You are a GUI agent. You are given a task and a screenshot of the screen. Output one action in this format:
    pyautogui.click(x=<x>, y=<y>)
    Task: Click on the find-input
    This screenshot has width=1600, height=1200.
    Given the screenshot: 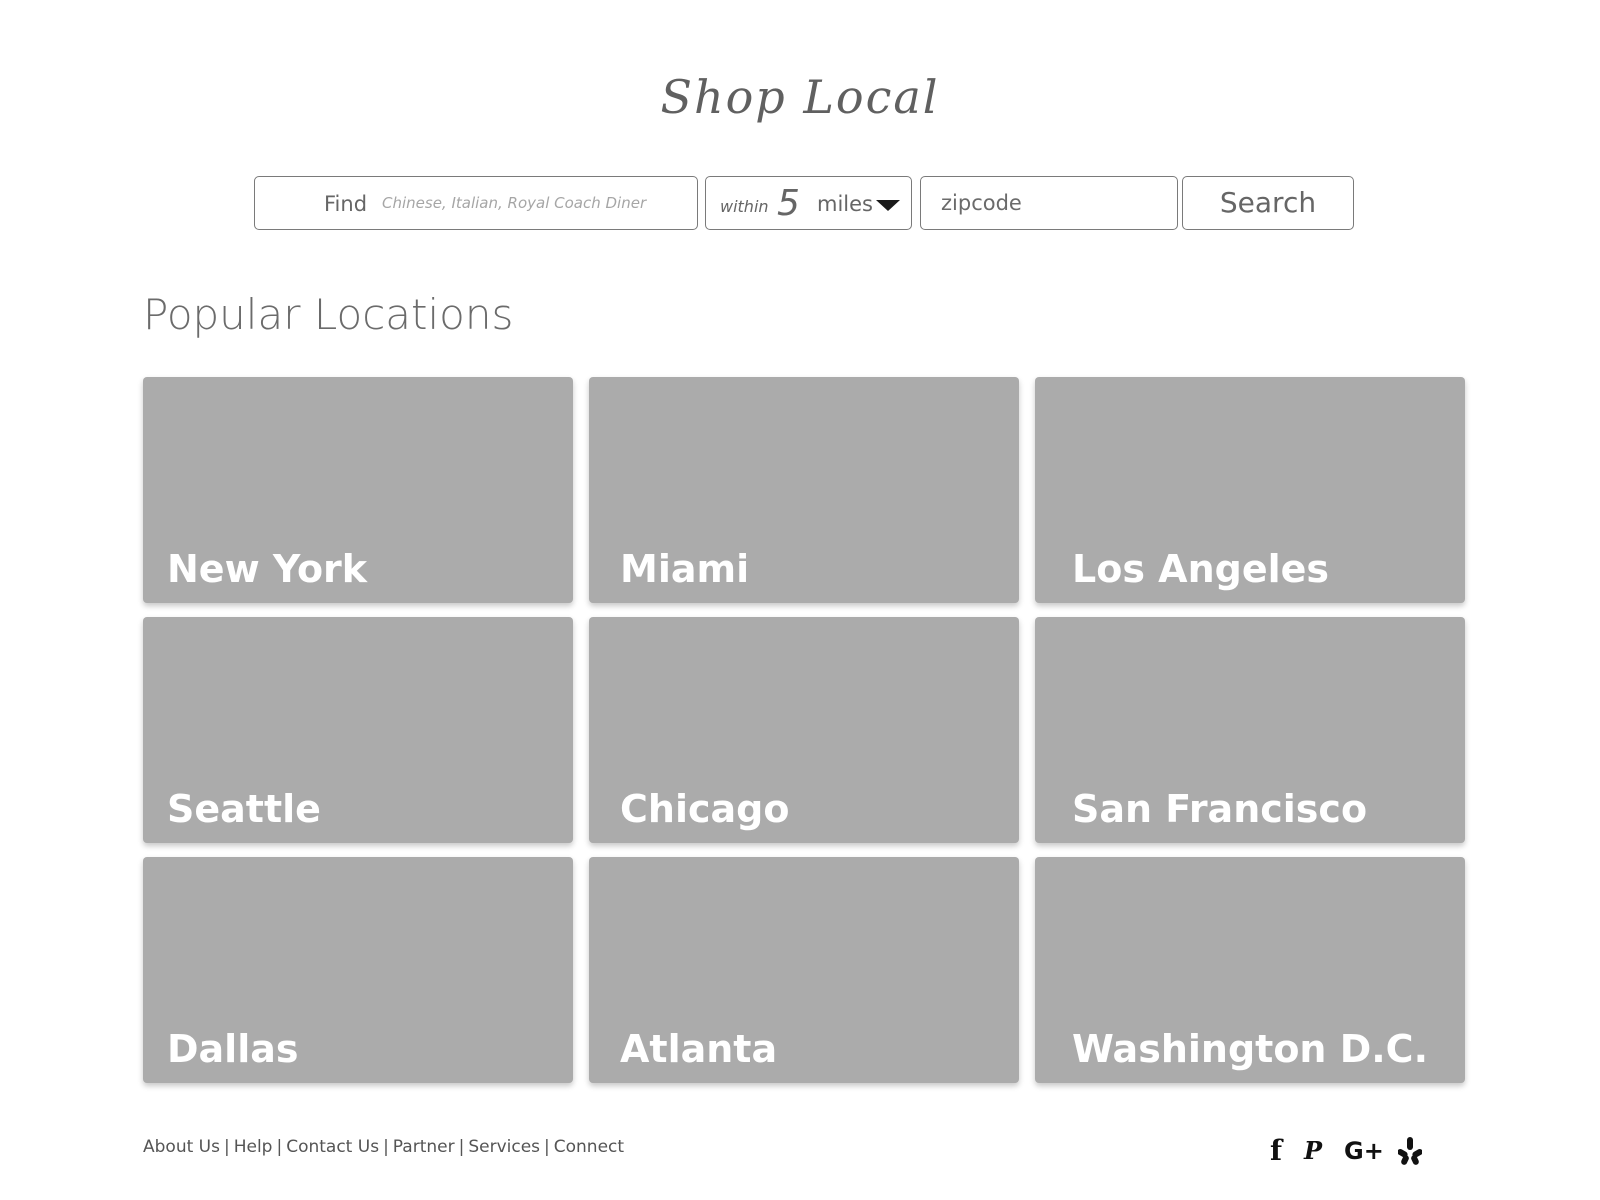 What is the action you would take?
    pyautogui.click(x=532, y=203)
    